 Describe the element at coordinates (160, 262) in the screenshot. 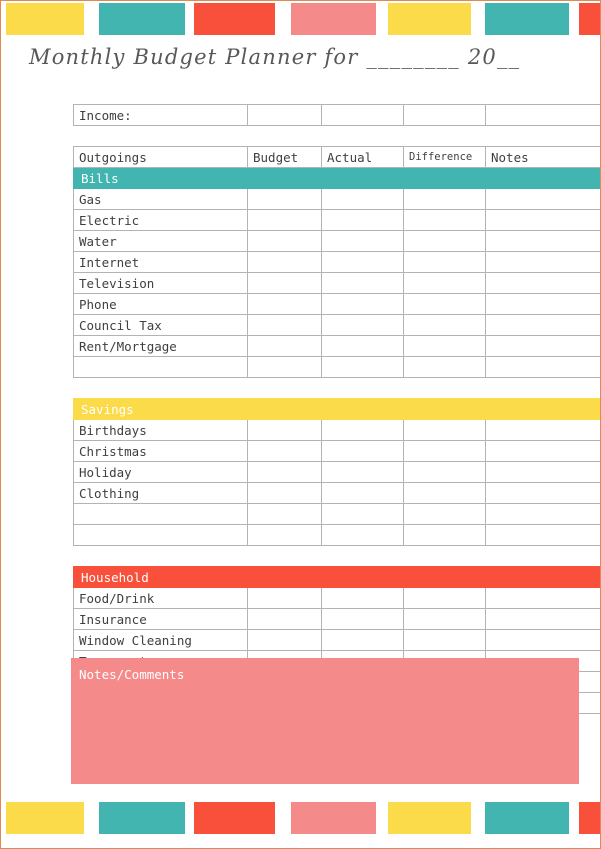

I see `cell-label: Internet` at that location.